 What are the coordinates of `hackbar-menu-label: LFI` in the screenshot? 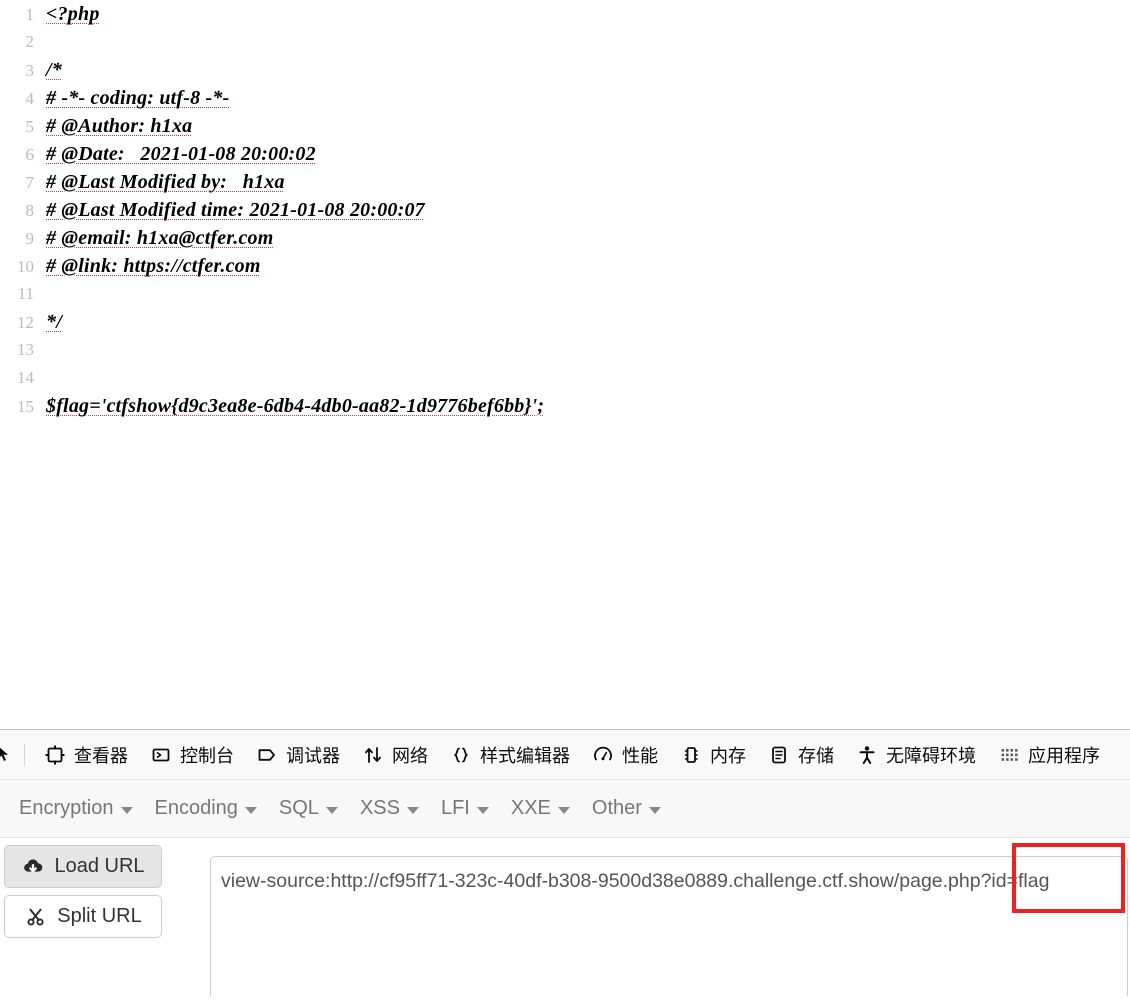 It's located at (455, 808).